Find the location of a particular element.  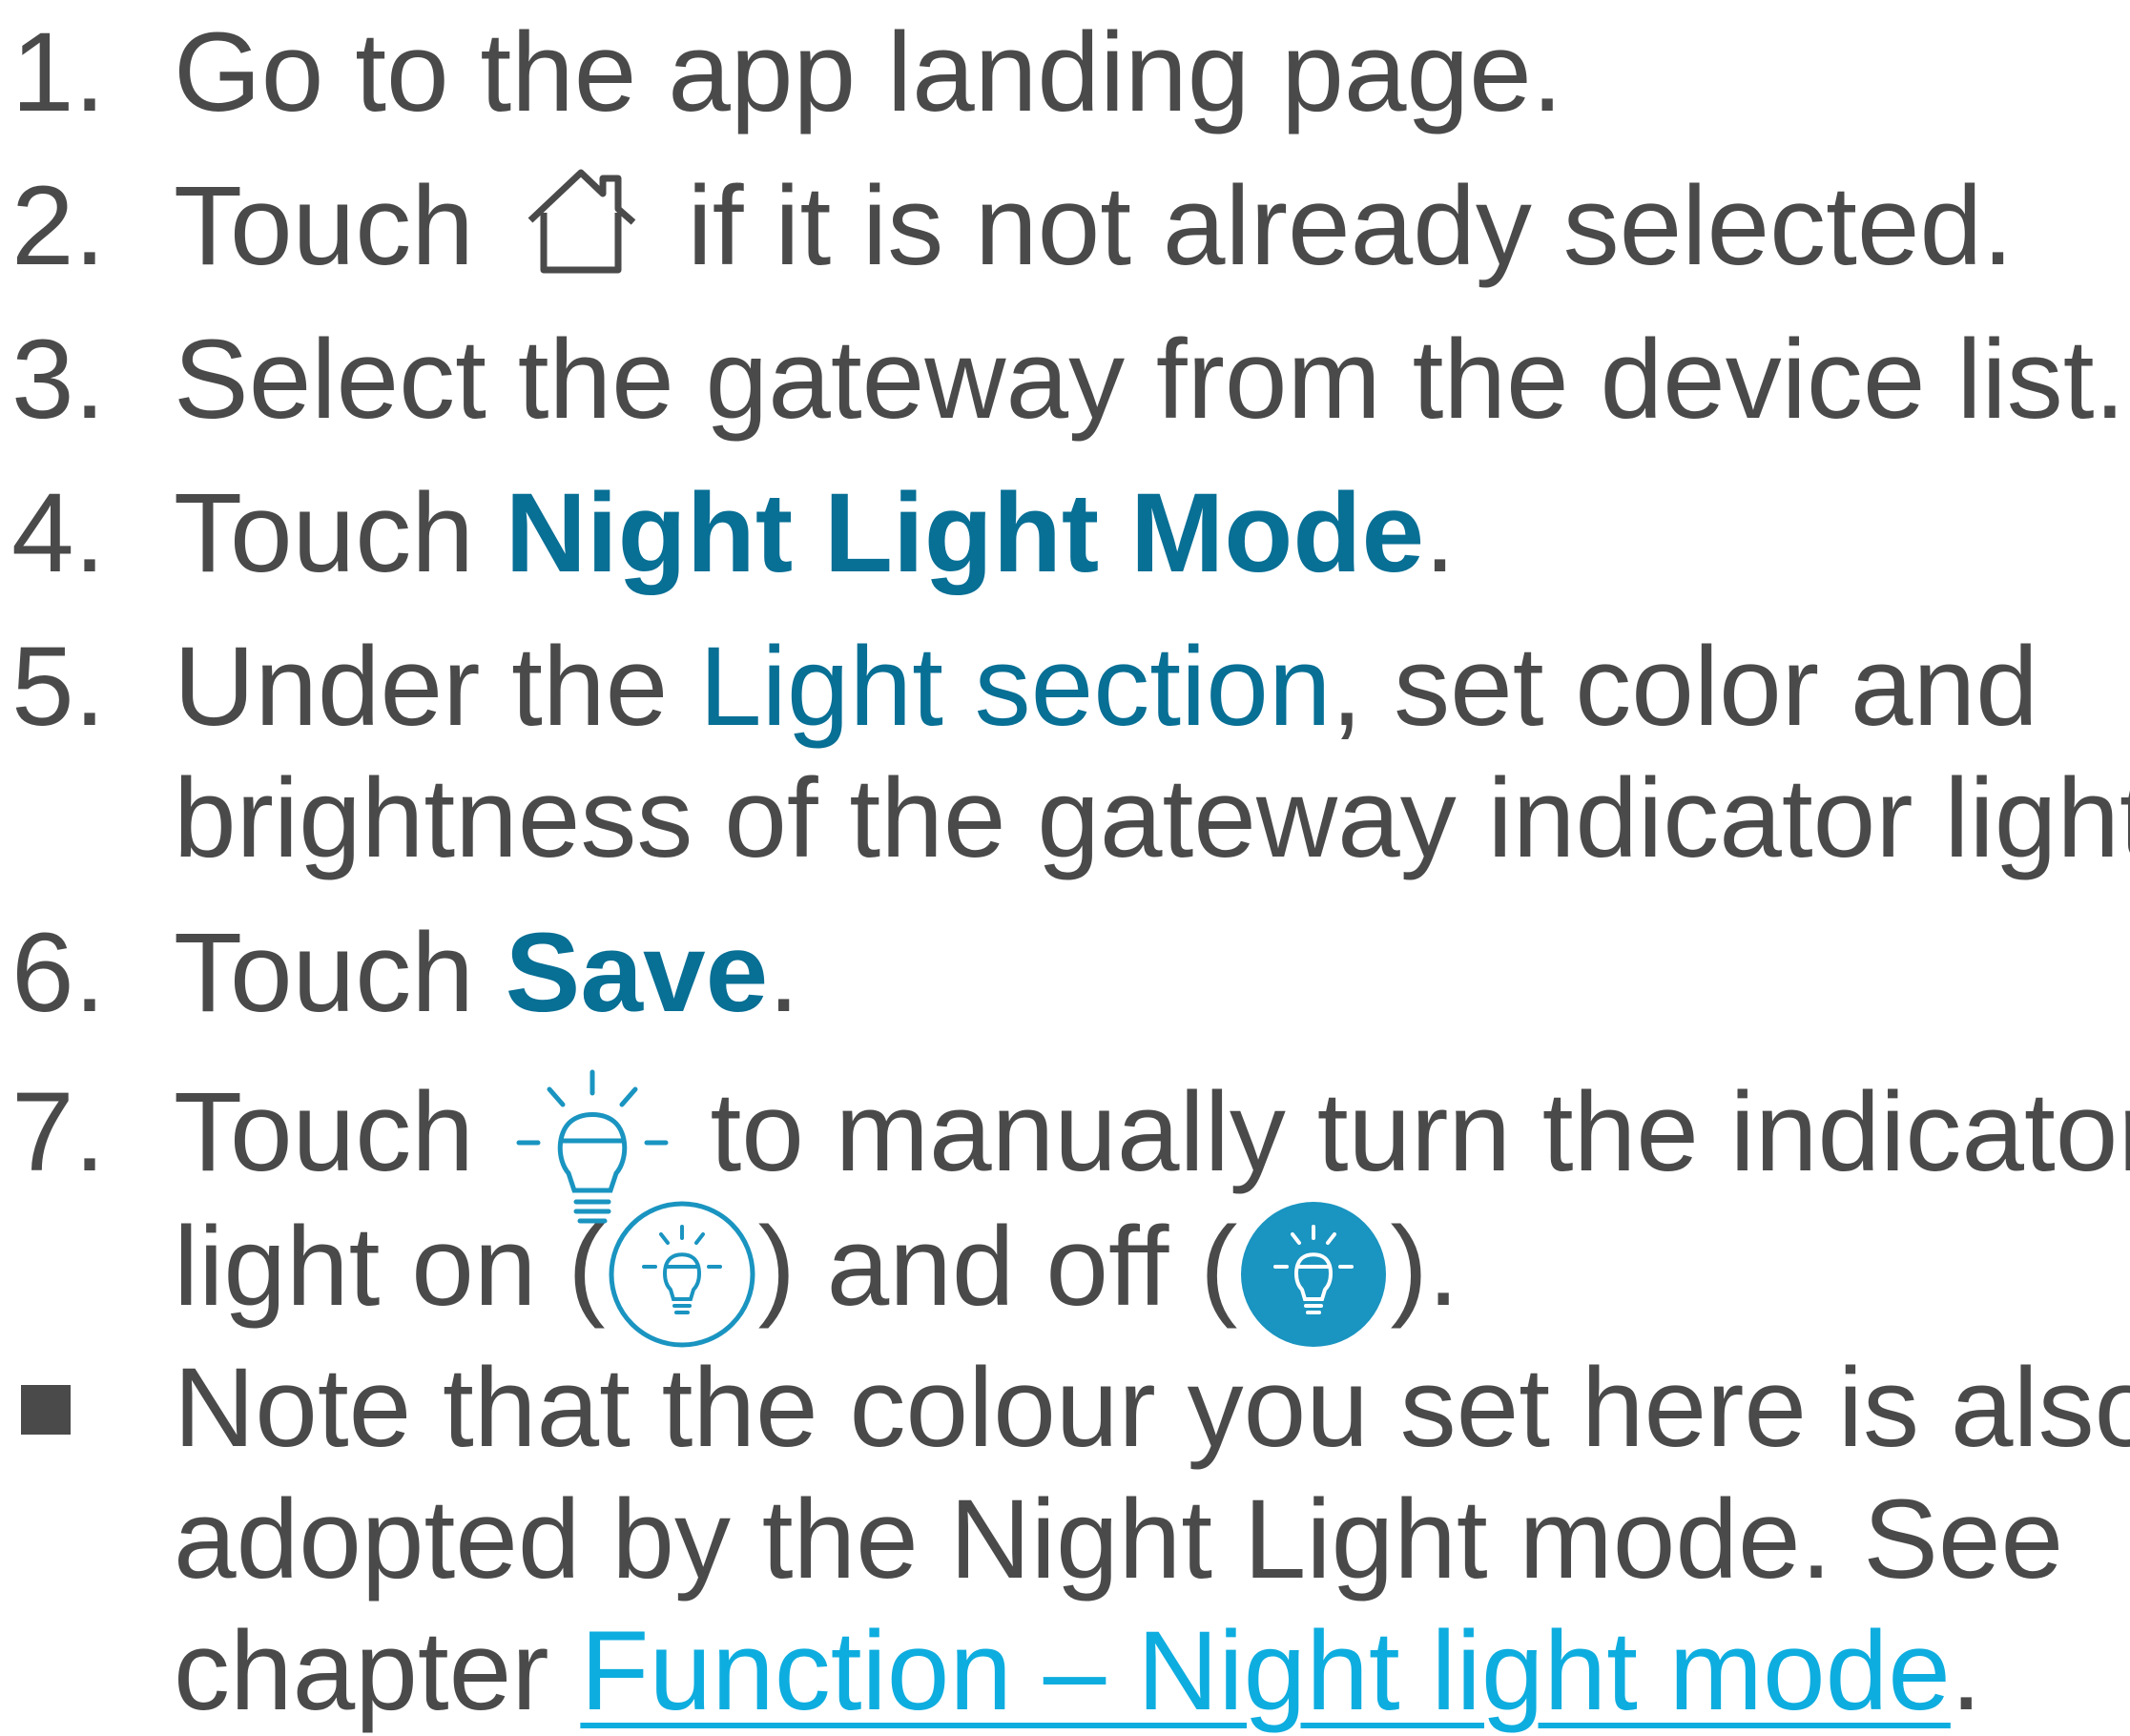

step-text: Go to the app landing page. is located at coordinates (868, 72).